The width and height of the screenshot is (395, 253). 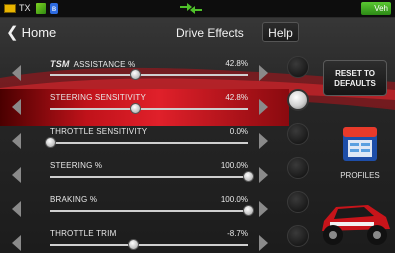 What do you see at coordinates (298, 100) in the screenshot?
I see `row-indicator-dot-selected` at bounding box center [298, 100].